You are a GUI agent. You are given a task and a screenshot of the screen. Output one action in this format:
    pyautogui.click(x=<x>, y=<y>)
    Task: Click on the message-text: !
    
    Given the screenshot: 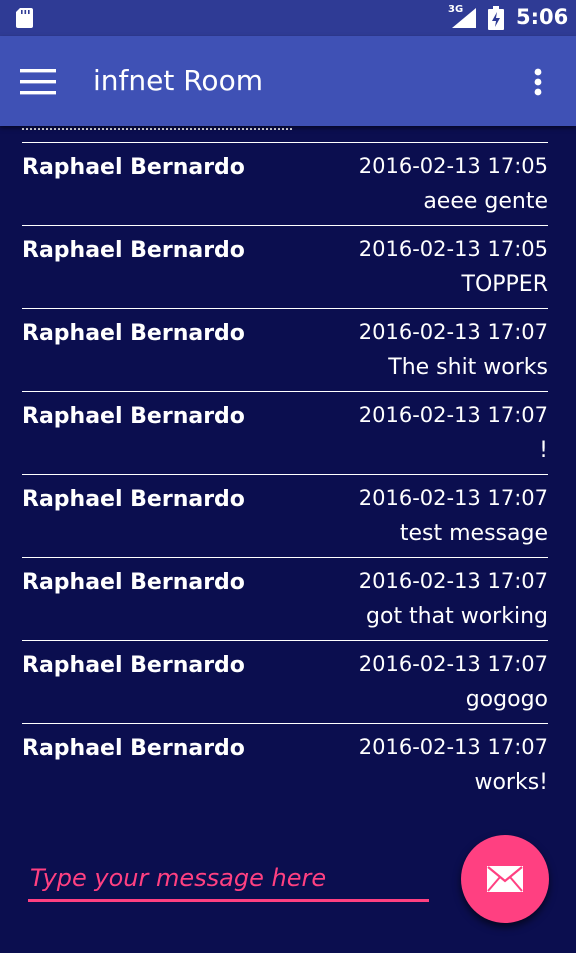 What is the action you would take?
    pyautogui.click(x=543, y=450)
    